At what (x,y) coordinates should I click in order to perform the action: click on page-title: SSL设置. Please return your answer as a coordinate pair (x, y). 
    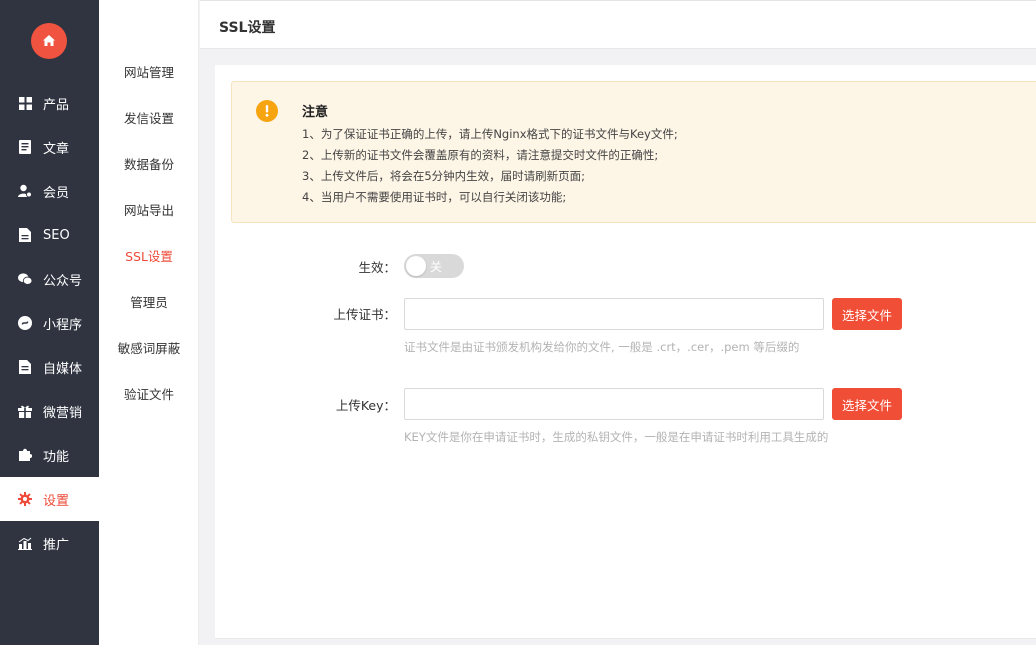
    Looking at the image, I should click on (247, 28).